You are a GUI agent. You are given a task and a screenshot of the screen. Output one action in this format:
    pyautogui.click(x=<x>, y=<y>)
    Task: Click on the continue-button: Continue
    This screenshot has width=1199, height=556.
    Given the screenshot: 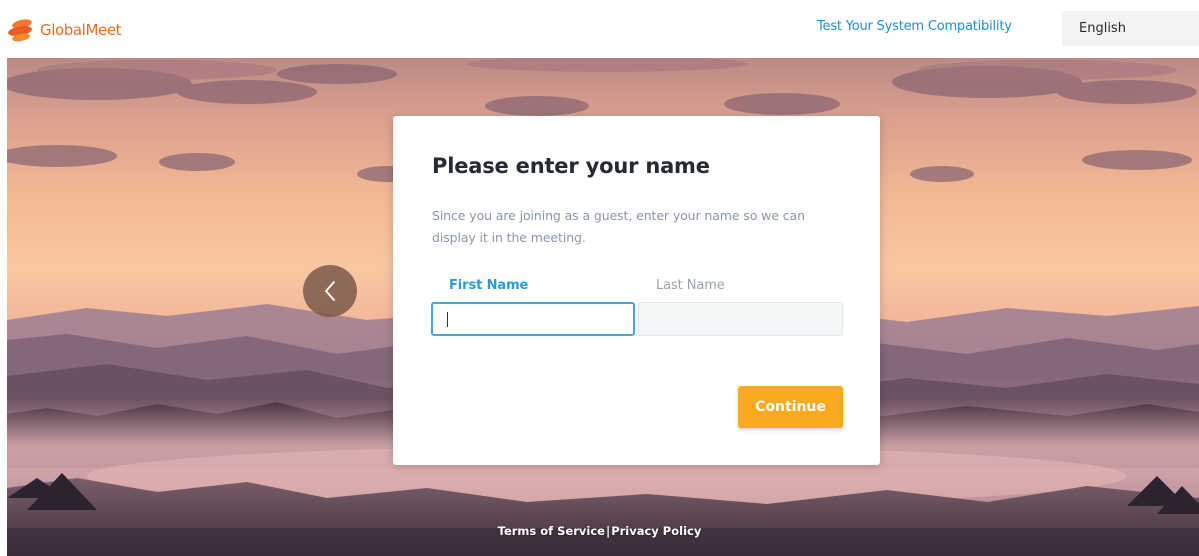 What is the action you would take?
    pyautogui.click(x=790, y=407)
    